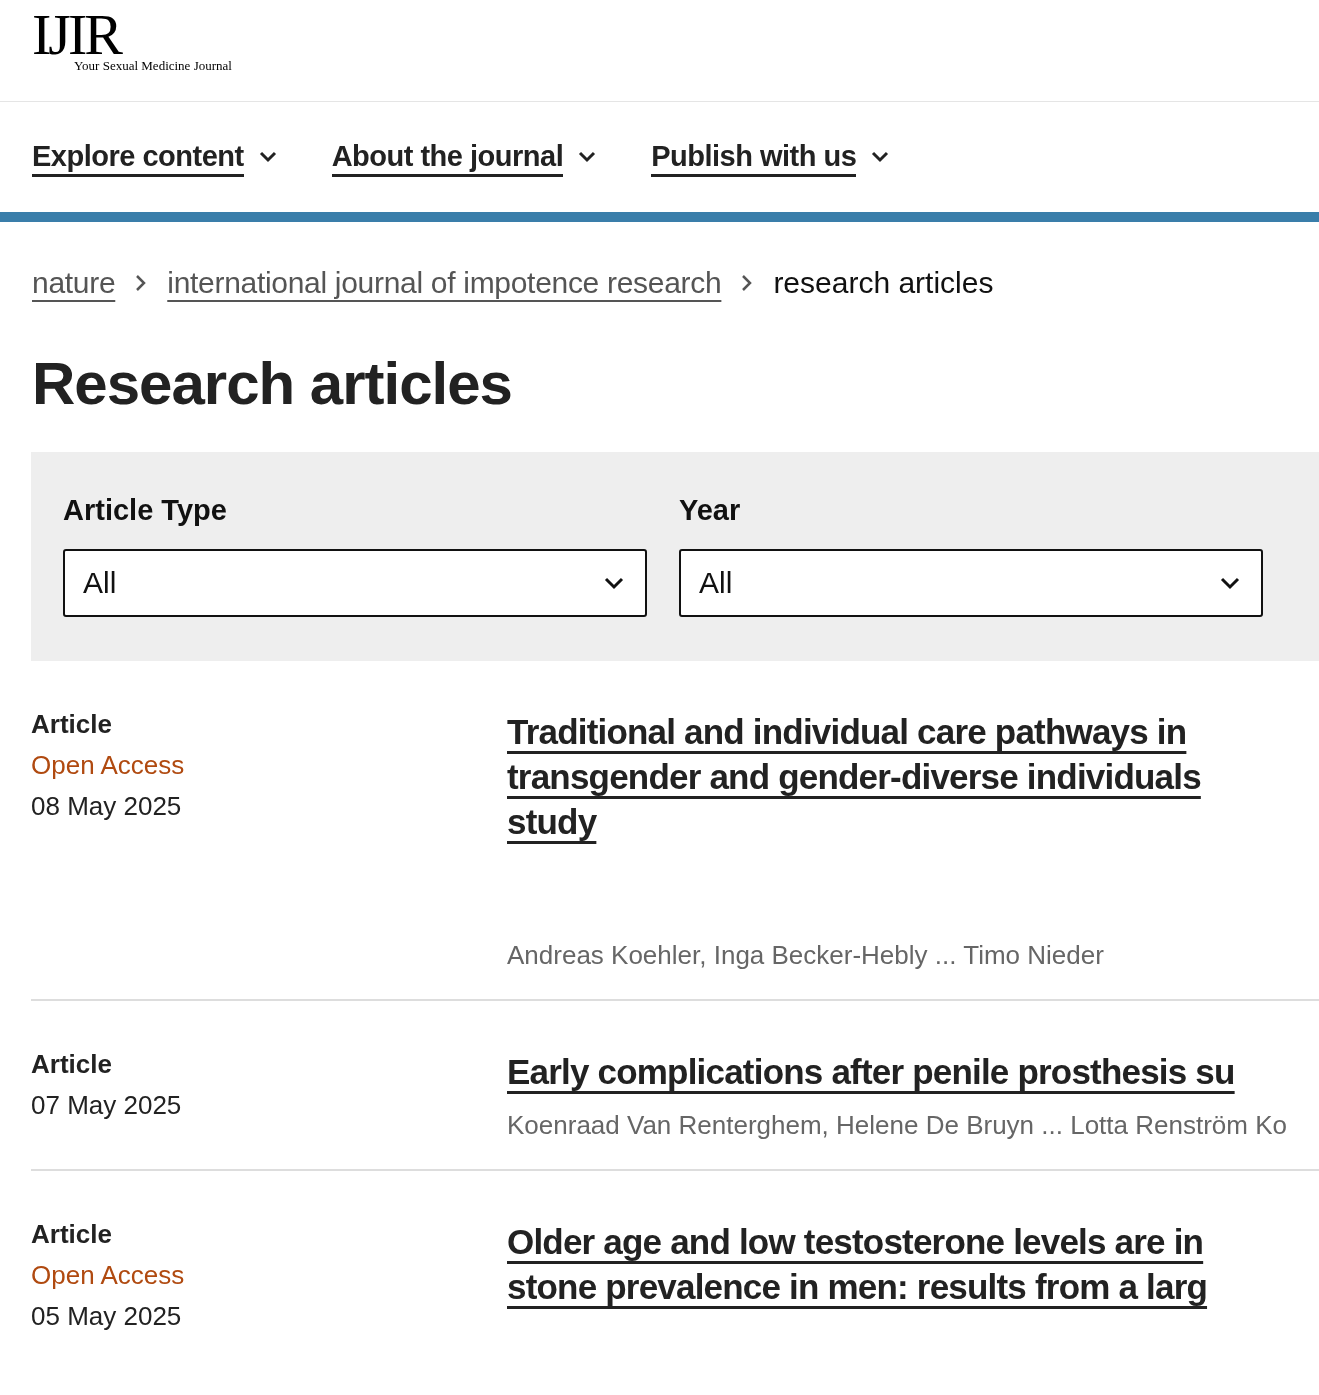 The image size is (1319, 1395). I want to click on nav-menu-link: About the journal, so click(464, 157).